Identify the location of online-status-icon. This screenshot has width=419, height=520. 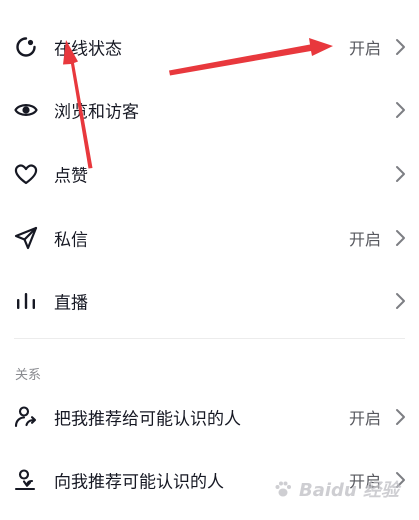
(26, 47).